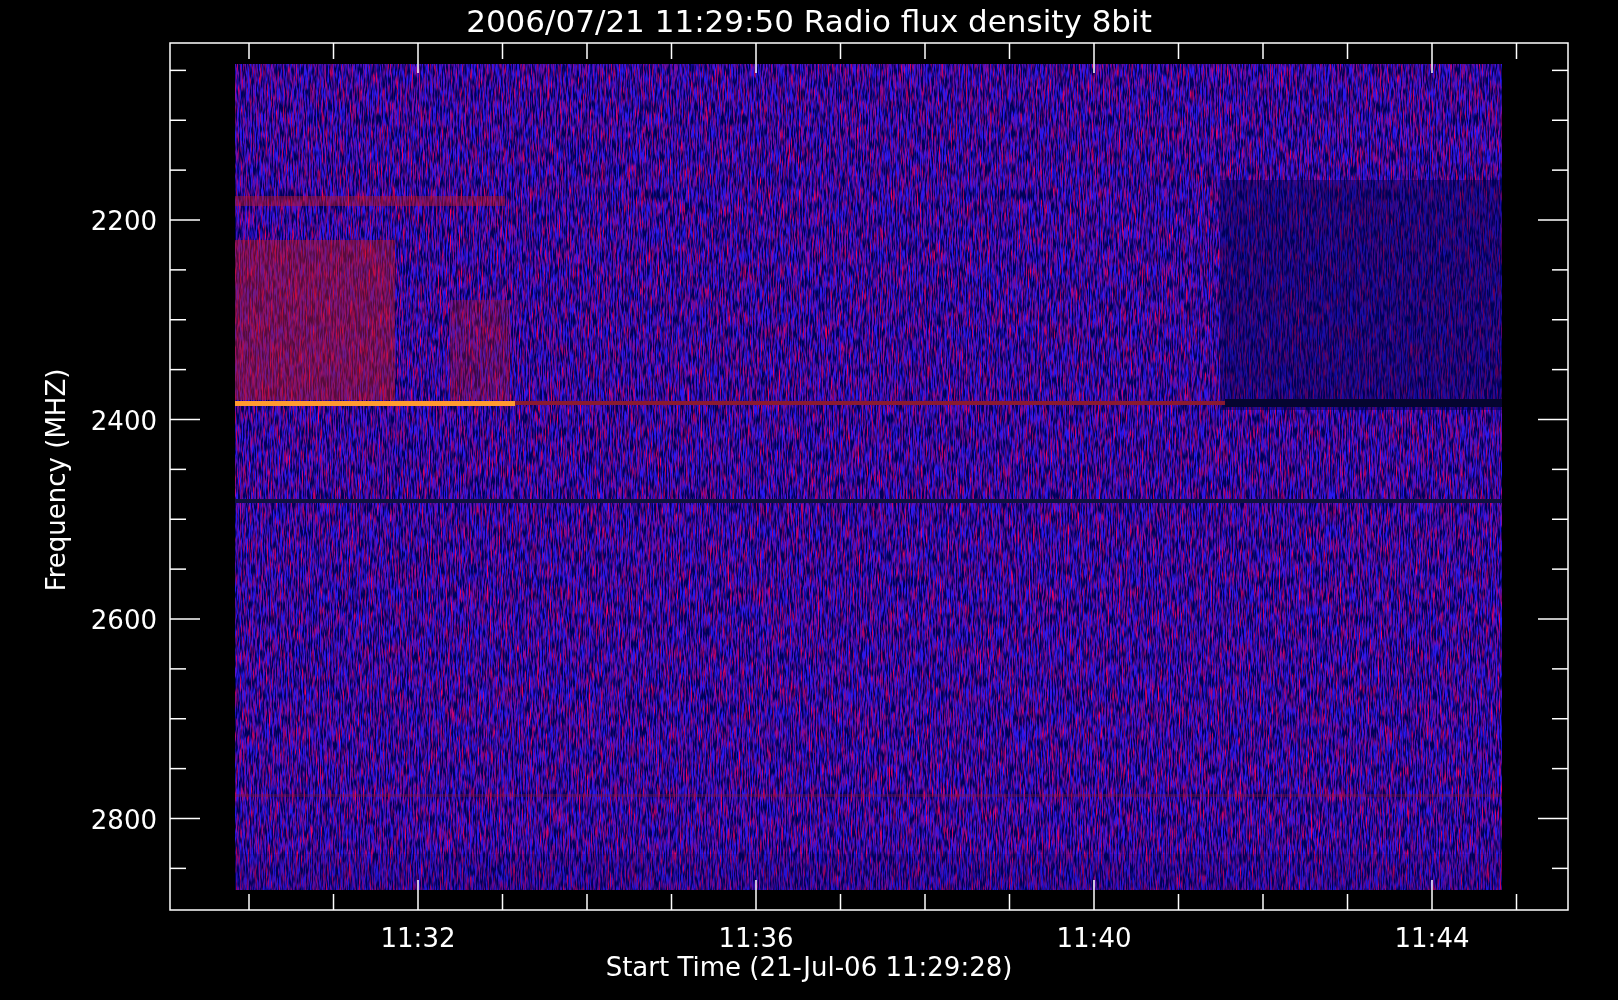 The image size is (1618, 1000). I want to click on y-axis-title: Frequency (MHZ), so click(56, 480).